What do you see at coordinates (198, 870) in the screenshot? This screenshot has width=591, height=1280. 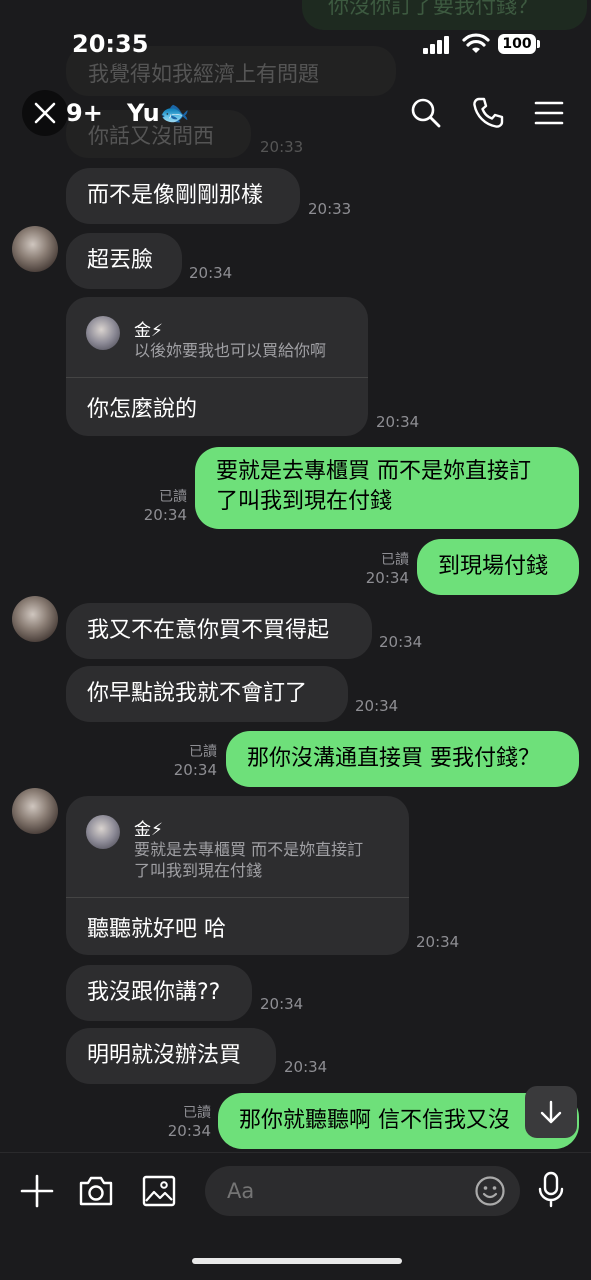 I see `quoted-text: 了叫我到現在付錢` at bounding box center [198, 870].